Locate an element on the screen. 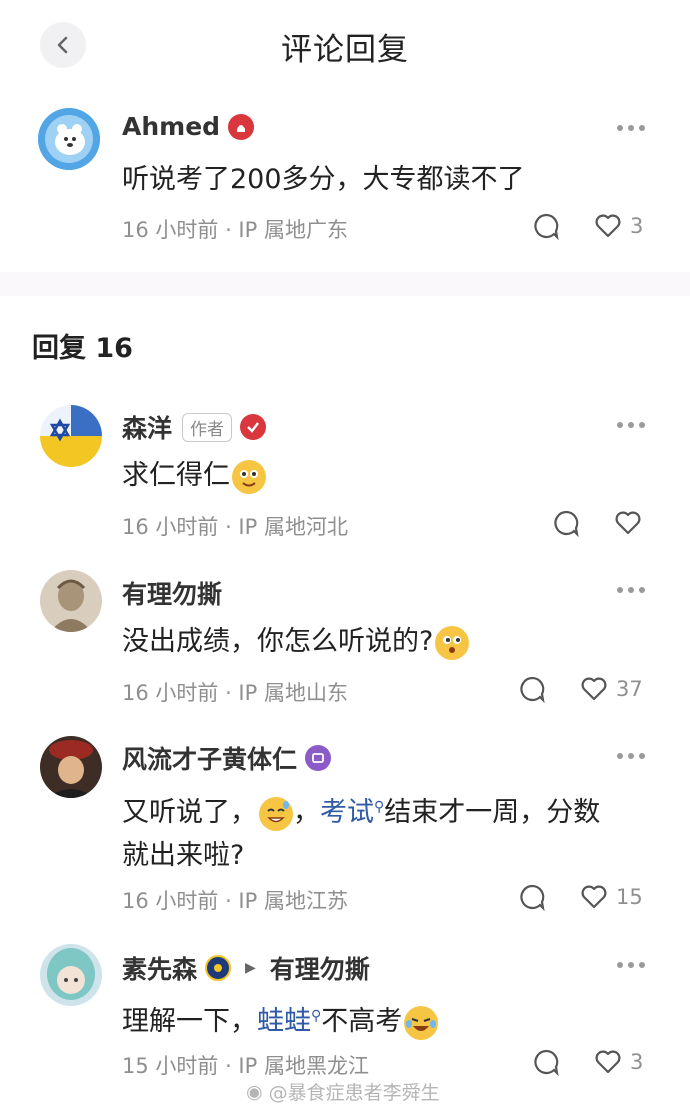  like-count: 15 is located at coordinates (629, 897).